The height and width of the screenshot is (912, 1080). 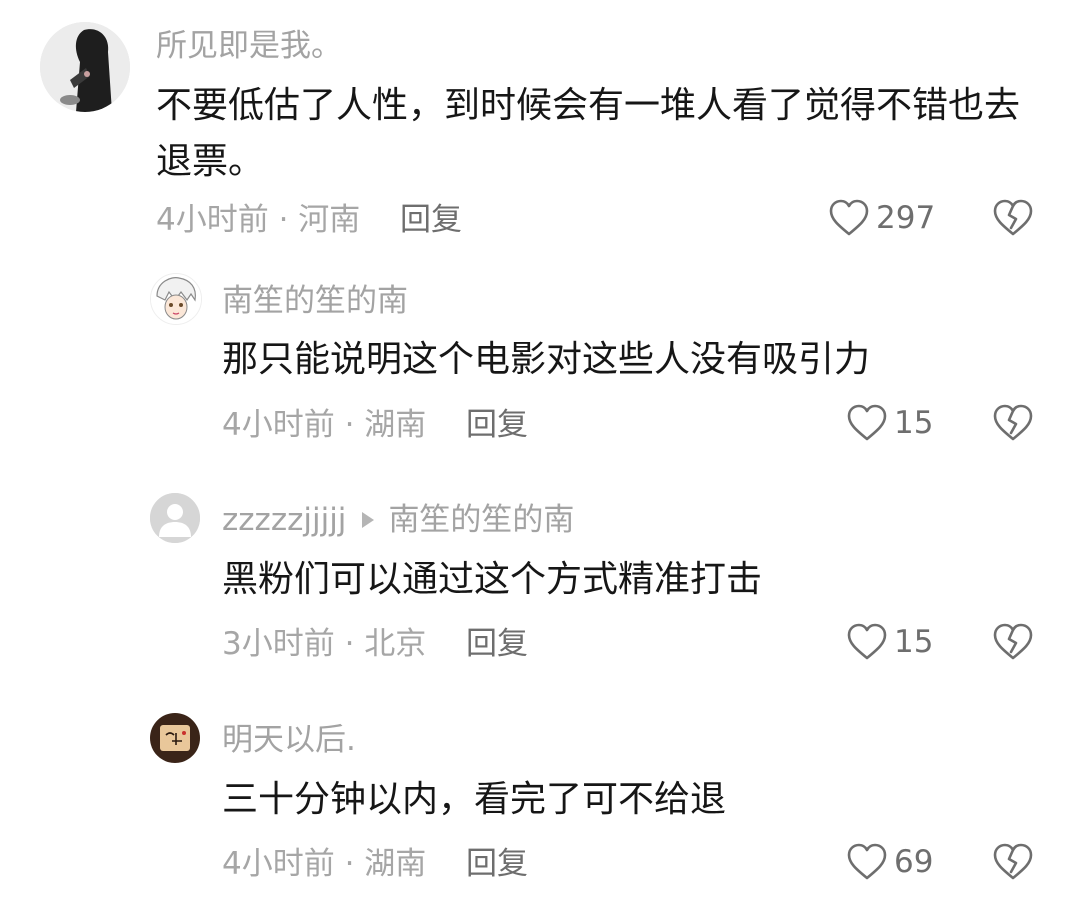 I want to click on comment-text: 不要低估了人性，到时候会有一堆人看了觉得不错也去退票。, so click(x=588, y=133).